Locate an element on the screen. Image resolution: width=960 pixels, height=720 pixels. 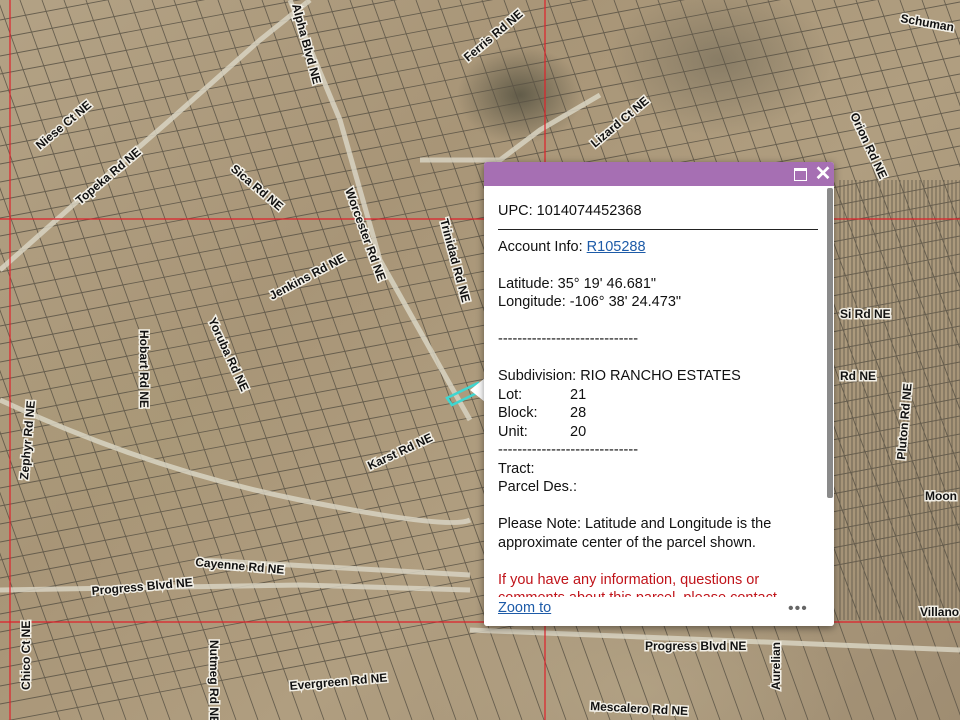
road-label: Moon is located at coordinates (941, 496).